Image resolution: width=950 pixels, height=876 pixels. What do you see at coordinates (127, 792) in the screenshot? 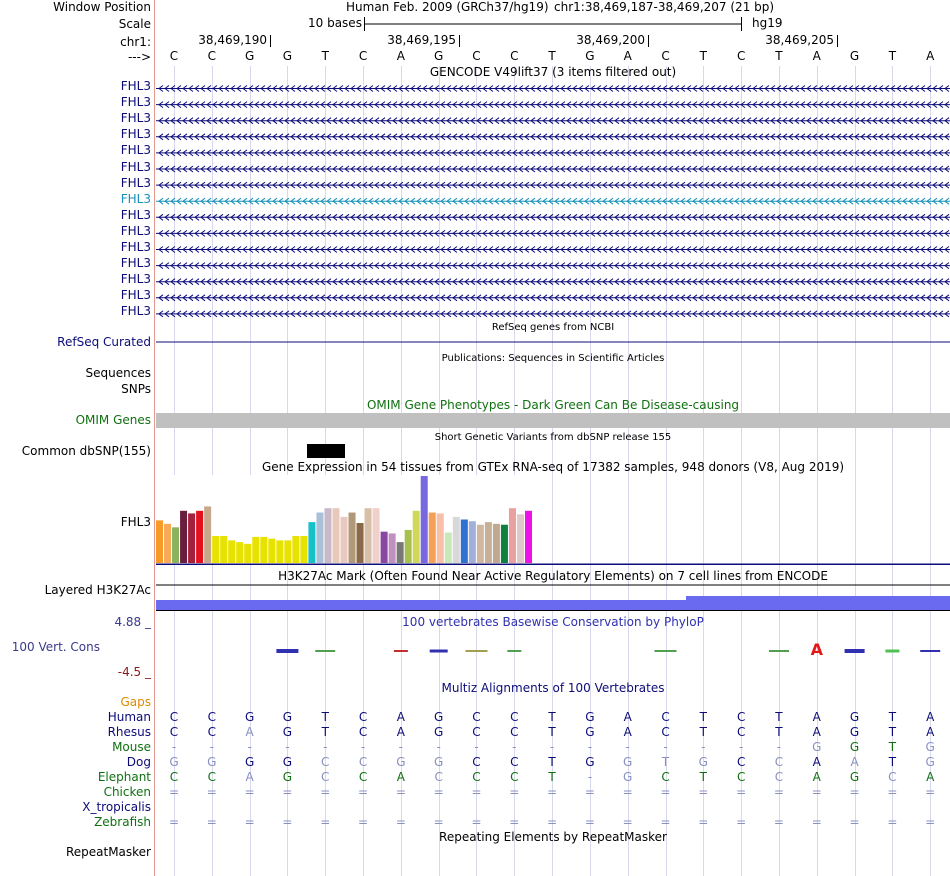
I see `multiz-species-label: Chicken` at bounding box center [127, 792].